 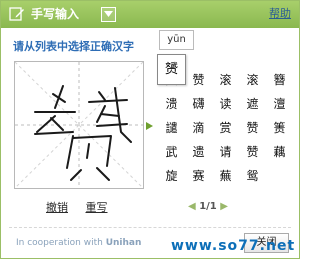 What do you see at coordinates (279, 104) in the screenshot?
I see `candidate-char: 澶` at bounding box center [279, 104].